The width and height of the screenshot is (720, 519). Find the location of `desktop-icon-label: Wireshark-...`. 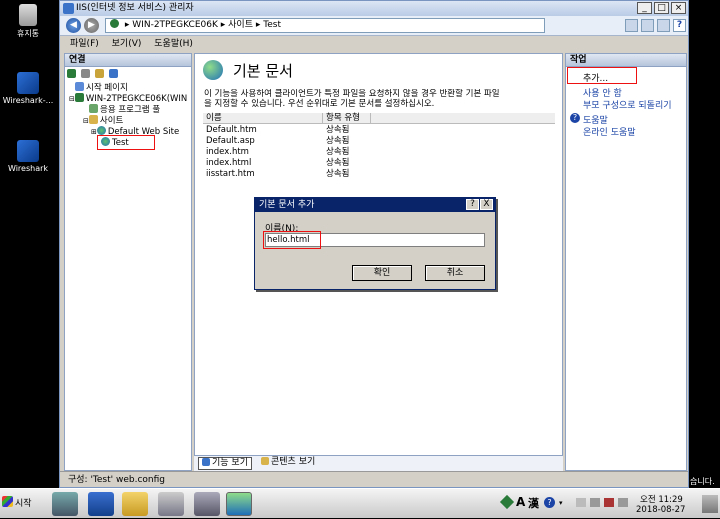

desktop-icon-label: Wireshark-... is located at coordinates (28, 100).